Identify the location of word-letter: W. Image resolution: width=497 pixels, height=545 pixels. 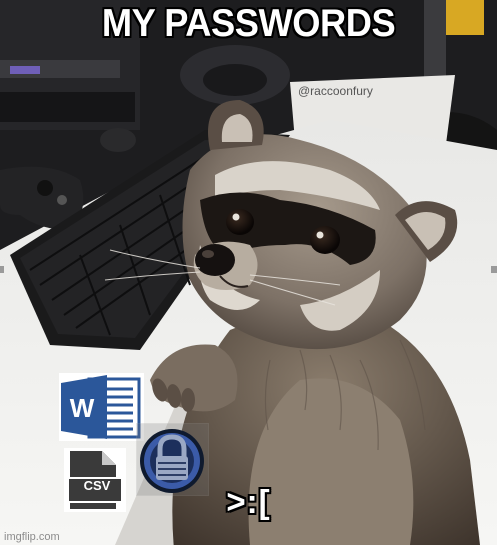
(82, 408).